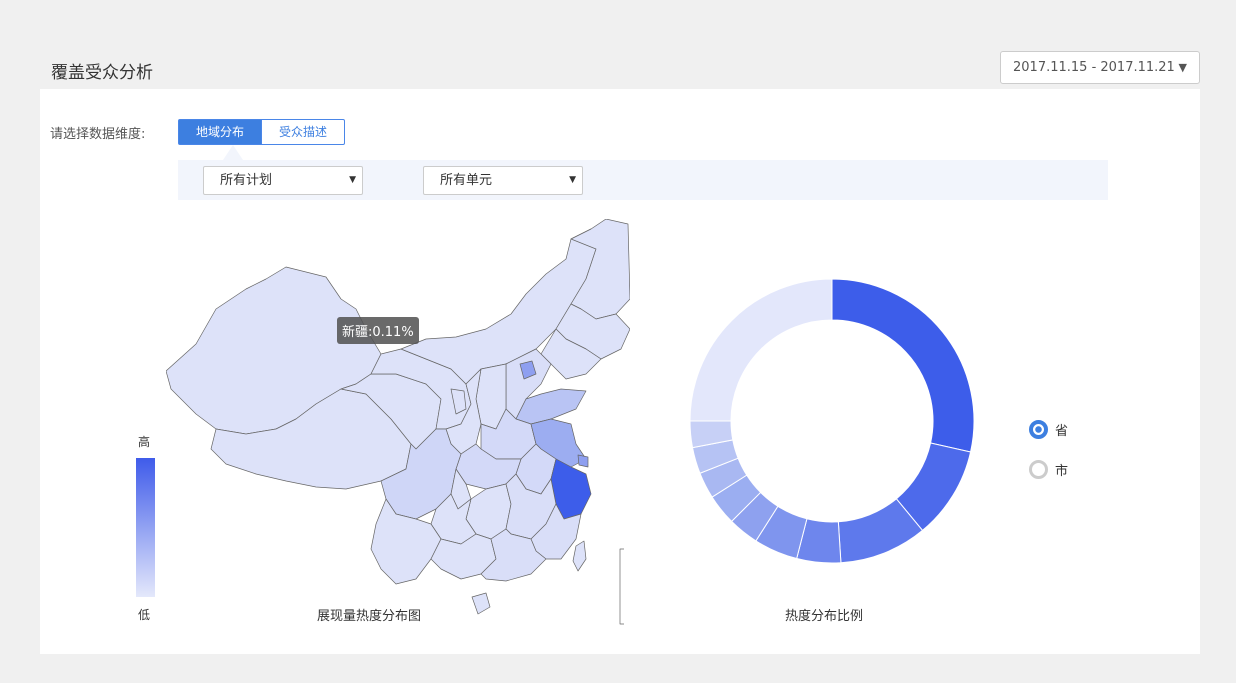 The height and width of the screenshot is (683, 1236). Describe the element at coordinates (1062, 431) in the screenshot. I see `radio-province-label: 省` at that location.